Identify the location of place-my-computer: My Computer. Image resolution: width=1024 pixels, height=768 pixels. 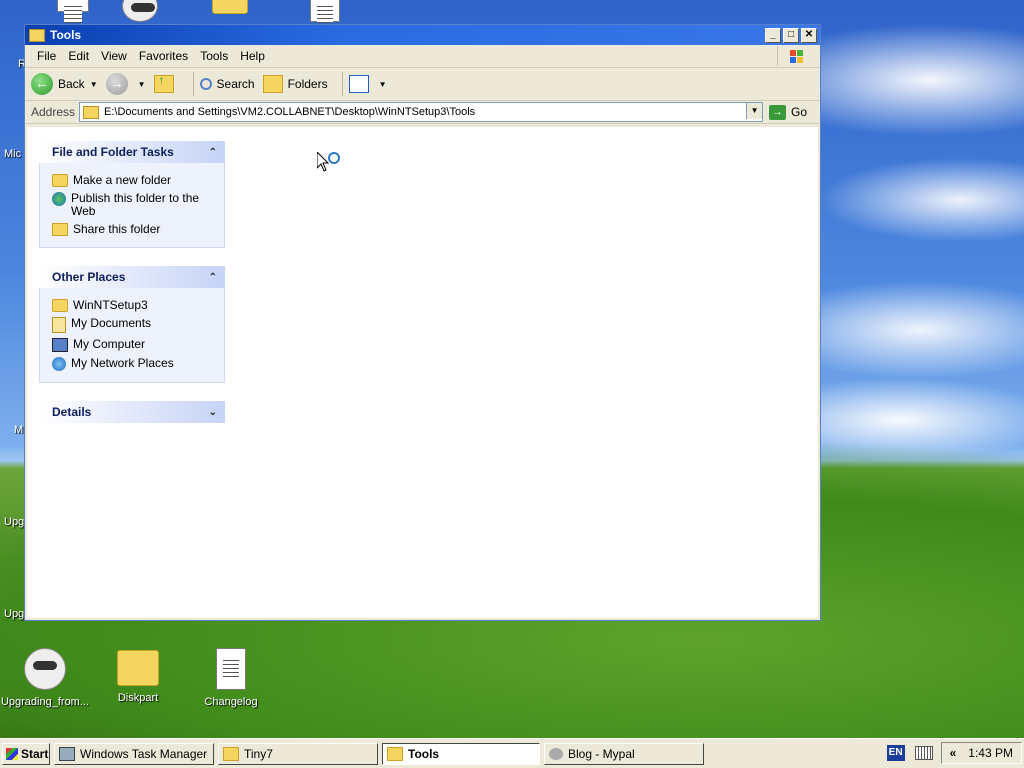
(138, 345).